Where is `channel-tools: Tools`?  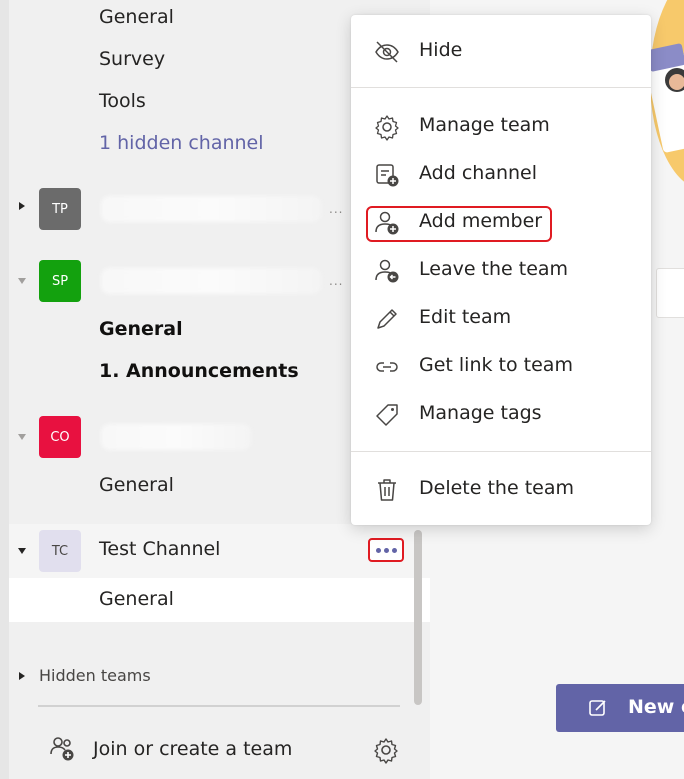
channel-tools: Tools is located at coordinates (122, 101).